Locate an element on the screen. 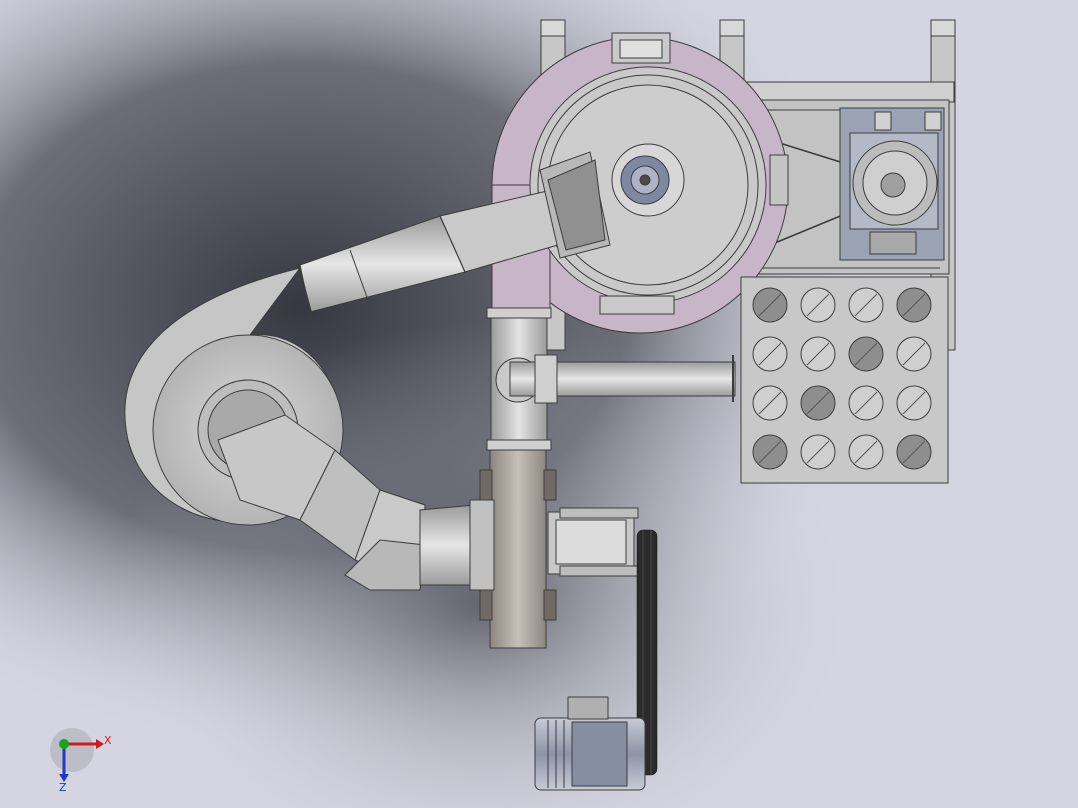  filter-pipe is located at coordinates (622, 379).